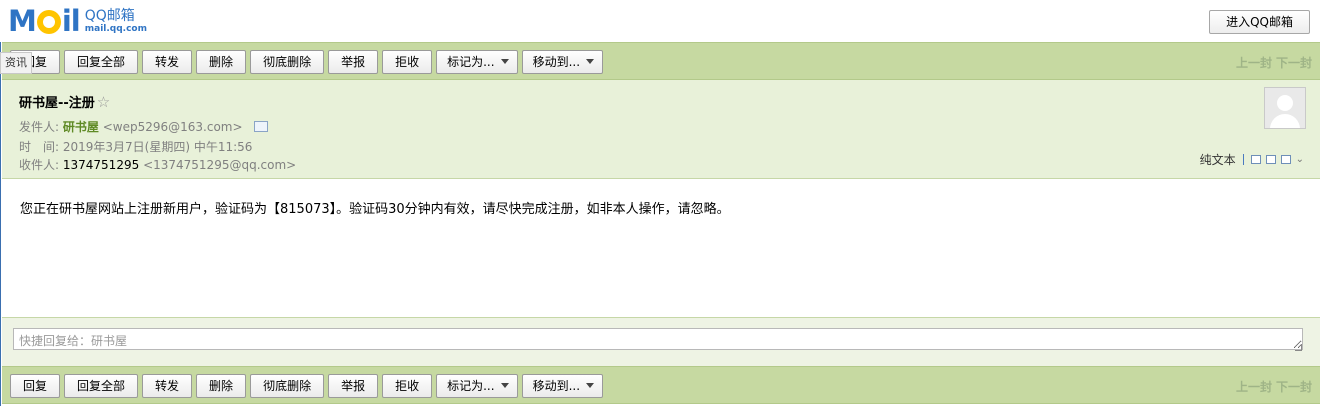 This screenshot has width=1324, height=406. Describe the element at coordinates (662, 21) in the screenshot. I see `top-bar: M il QQ邮箱 mail.qq.com 进入QQ邮箱` at that location.